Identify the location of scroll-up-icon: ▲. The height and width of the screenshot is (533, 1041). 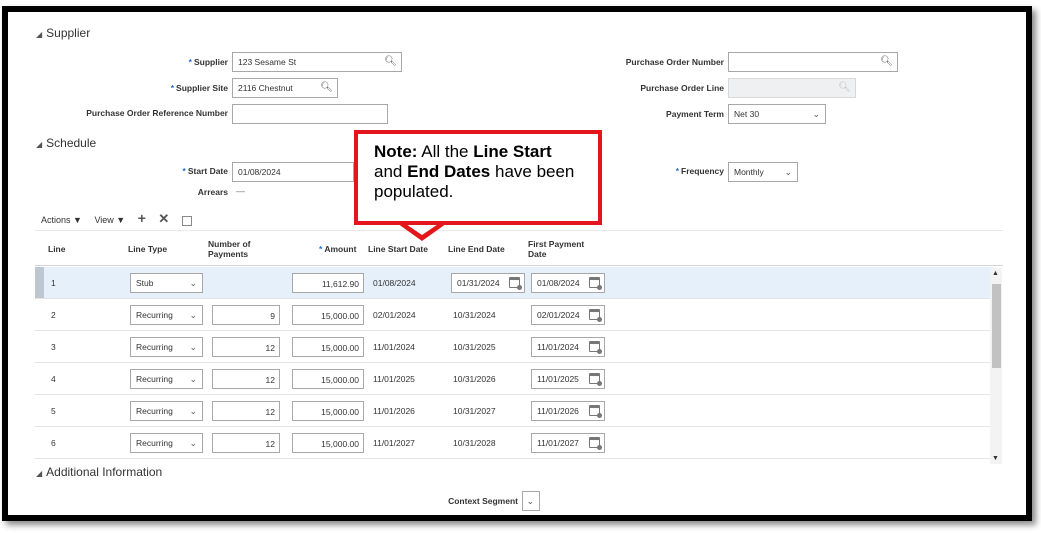
(995, 273).